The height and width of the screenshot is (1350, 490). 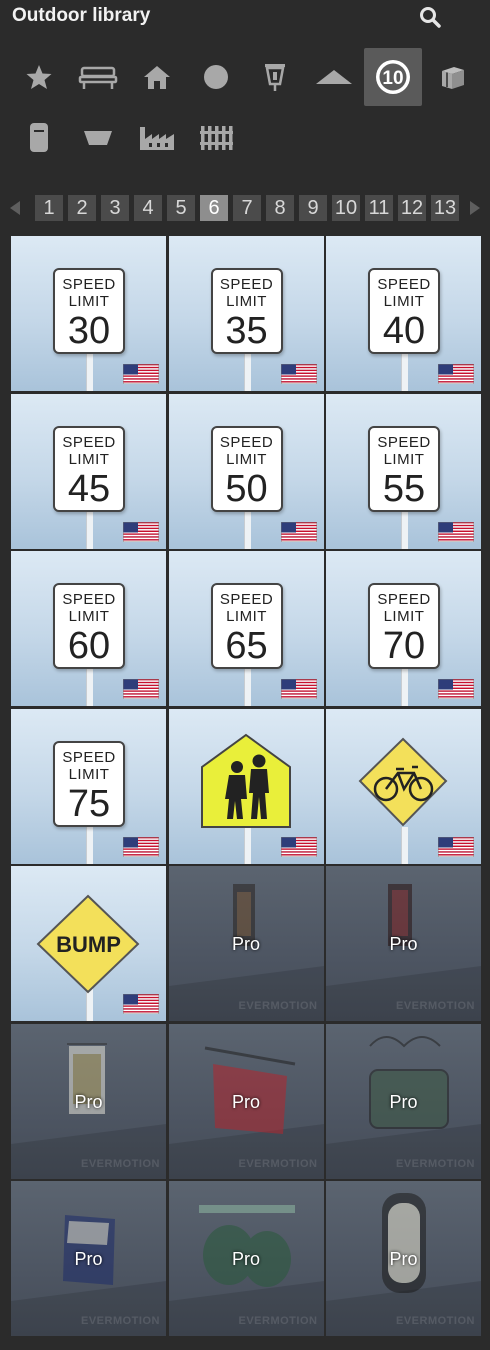 I want to click on svg-text: 10, so click(x=392, y=78).